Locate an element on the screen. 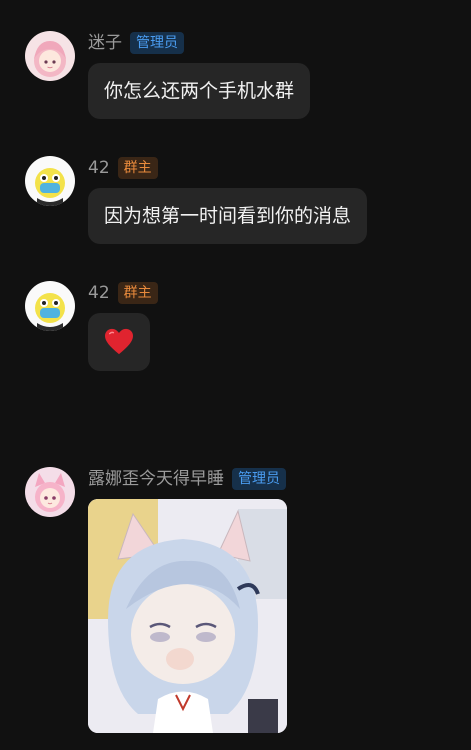 This screenshot has width=471, height=750. message-bubble is located at coordinates (119, 342).